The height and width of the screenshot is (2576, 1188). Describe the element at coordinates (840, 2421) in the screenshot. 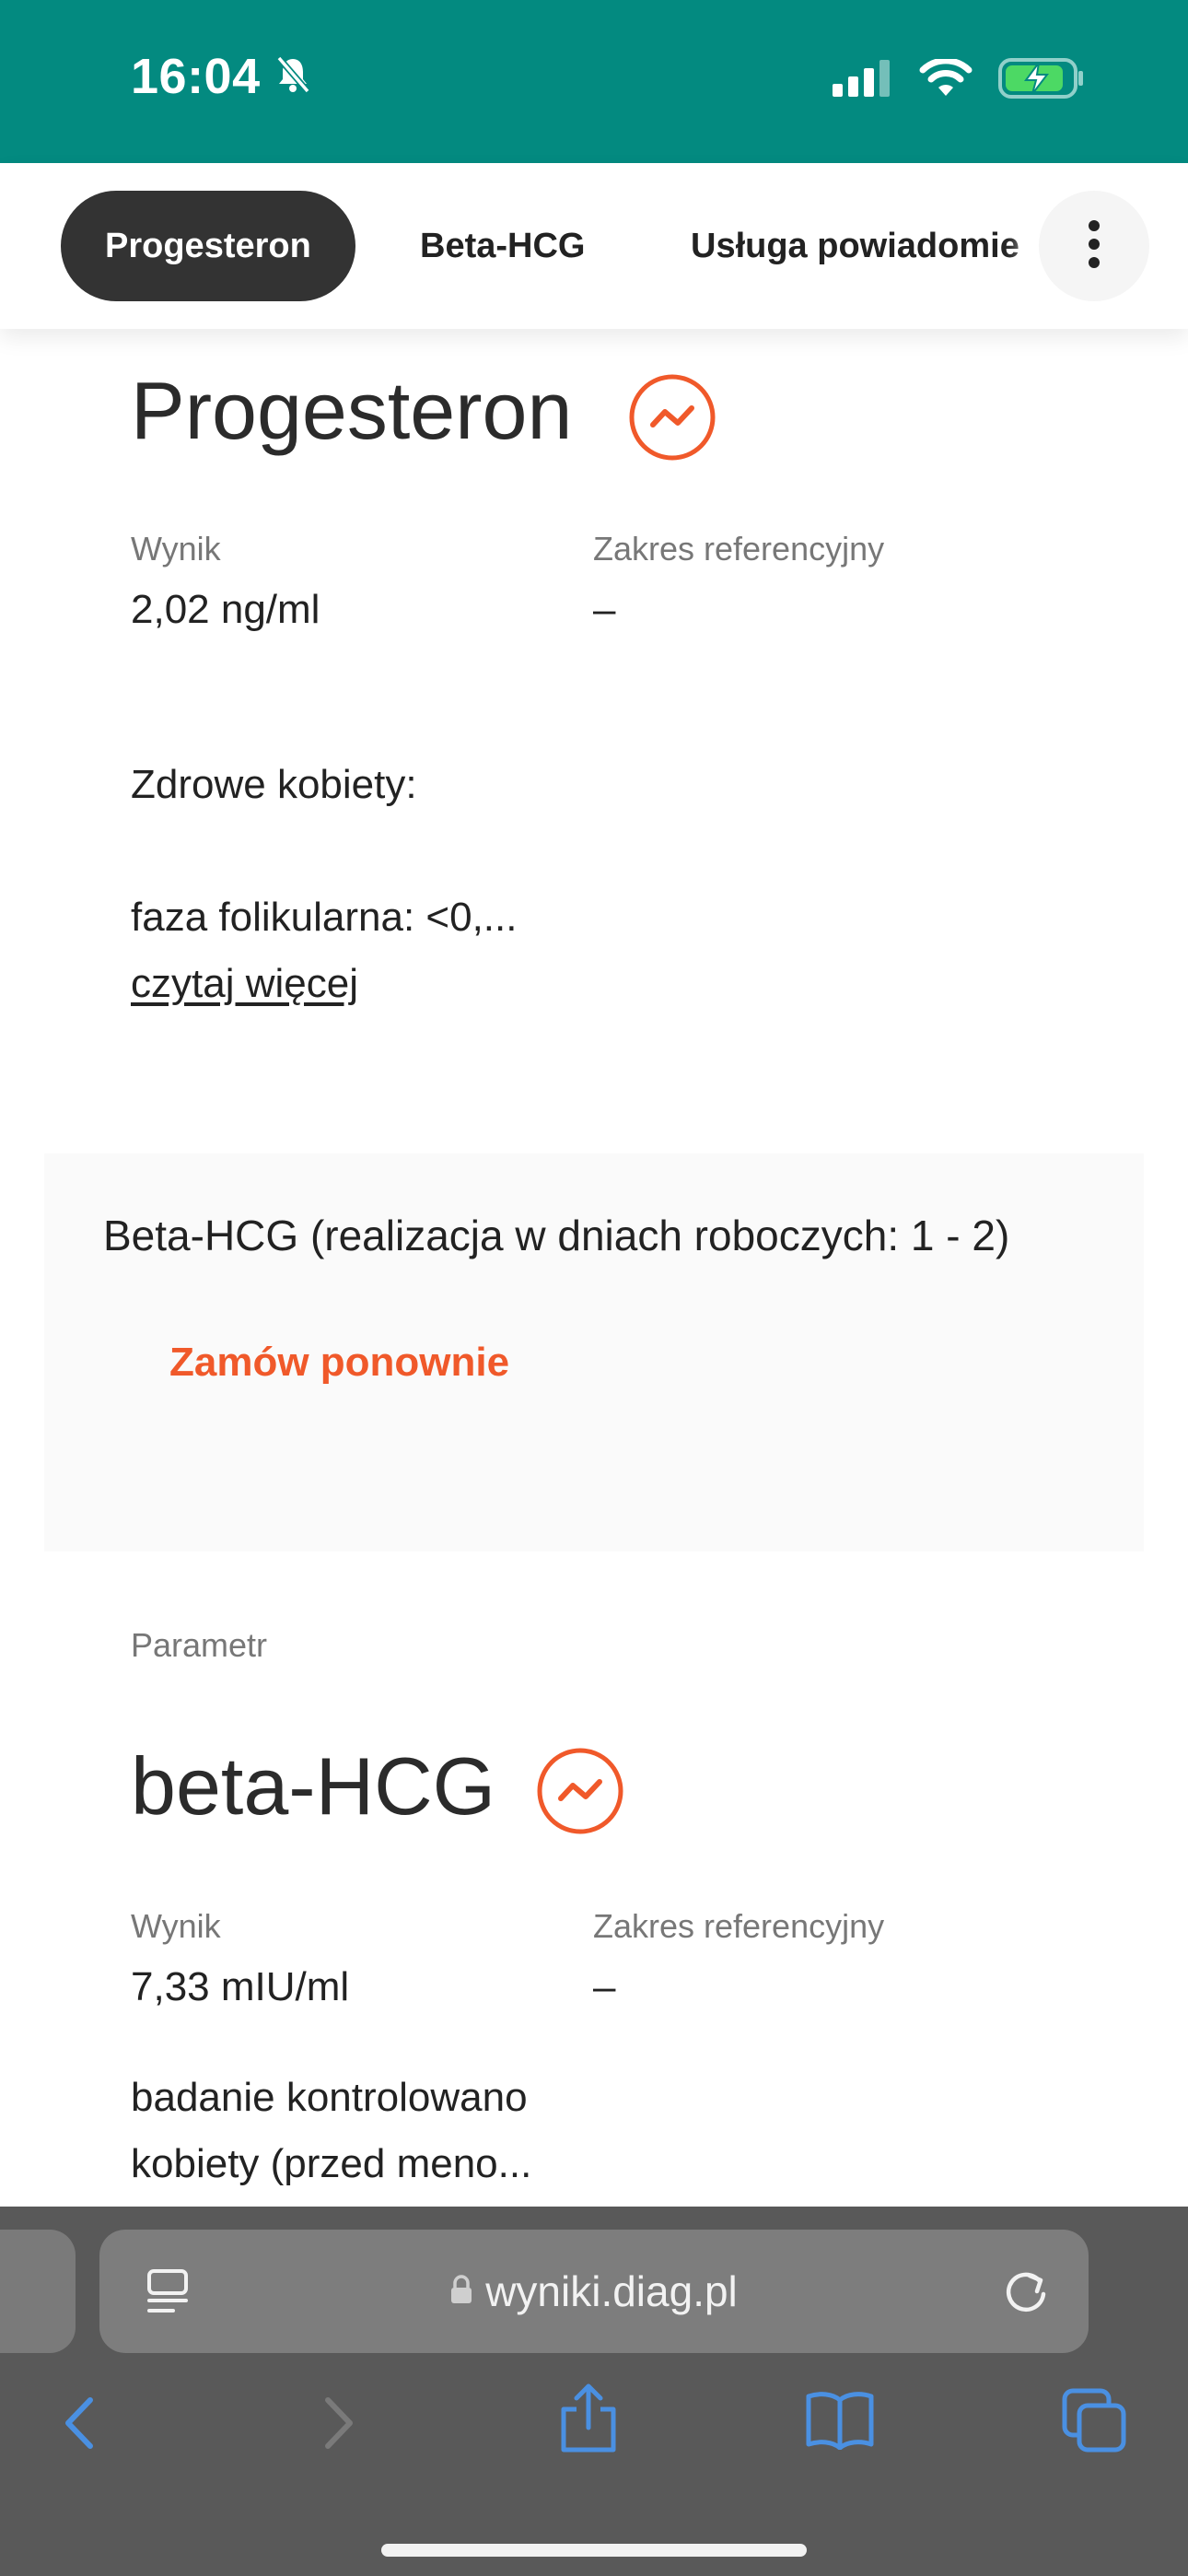

I see `bookmarks-icon` at that location.